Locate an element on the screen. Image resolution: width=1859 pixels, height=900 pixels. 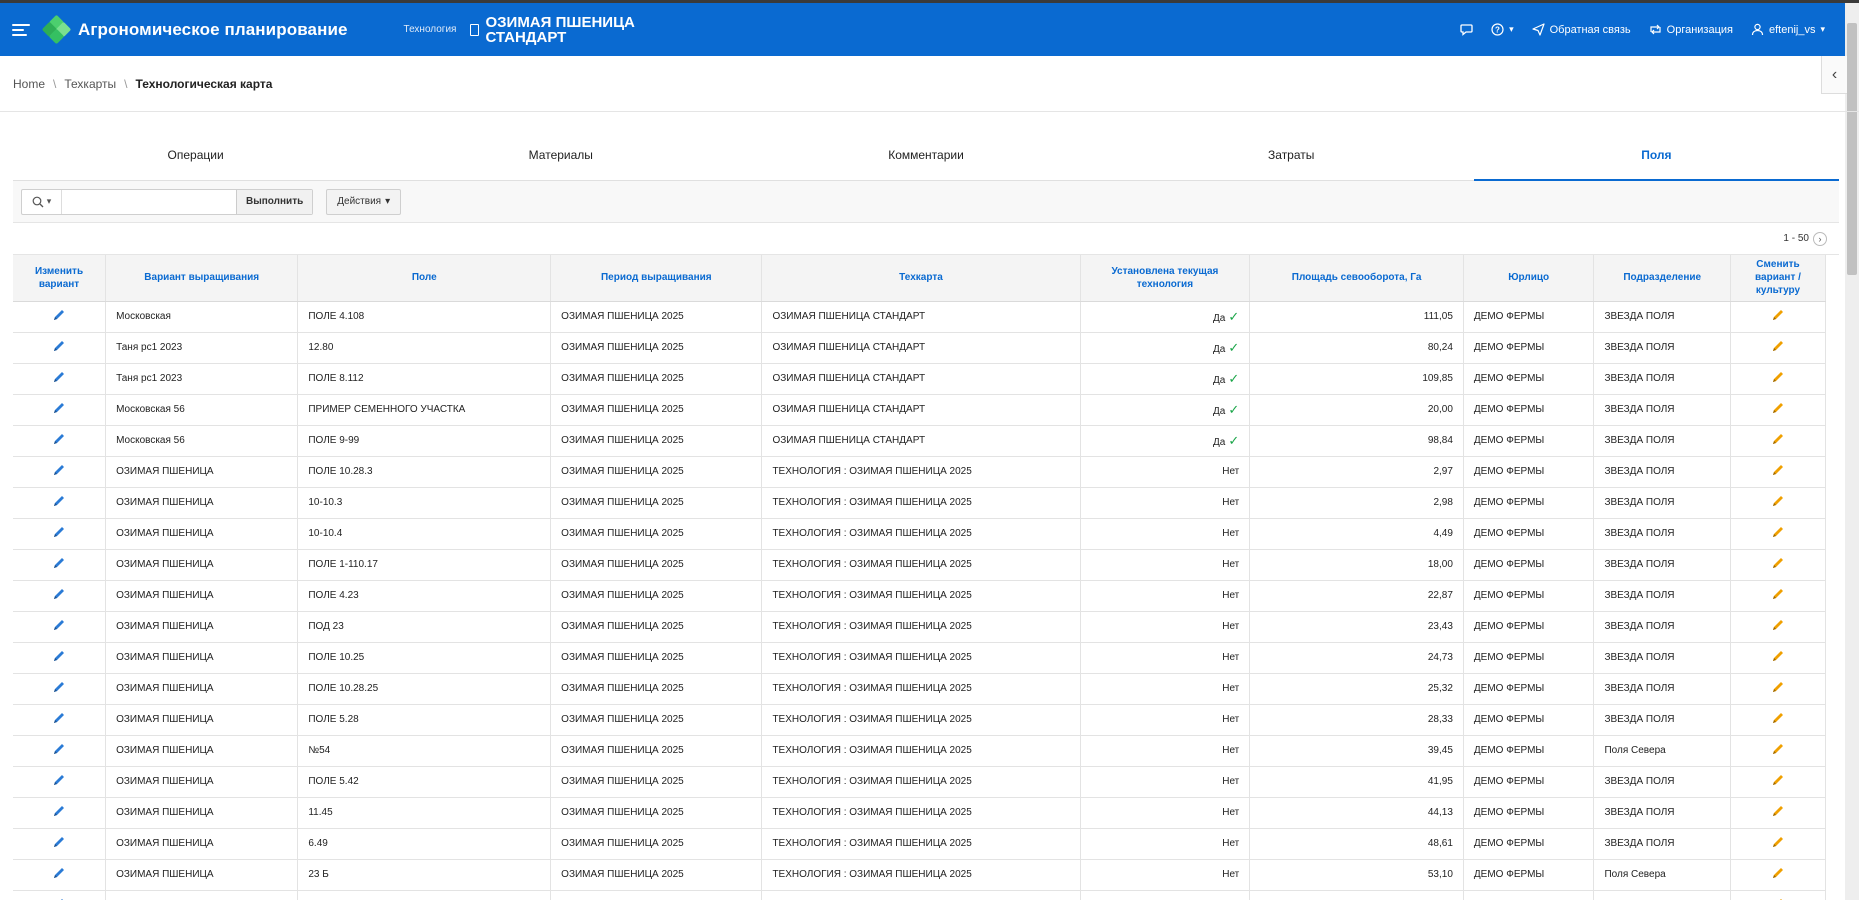
chat-button is located at coordinates (1466, 29).